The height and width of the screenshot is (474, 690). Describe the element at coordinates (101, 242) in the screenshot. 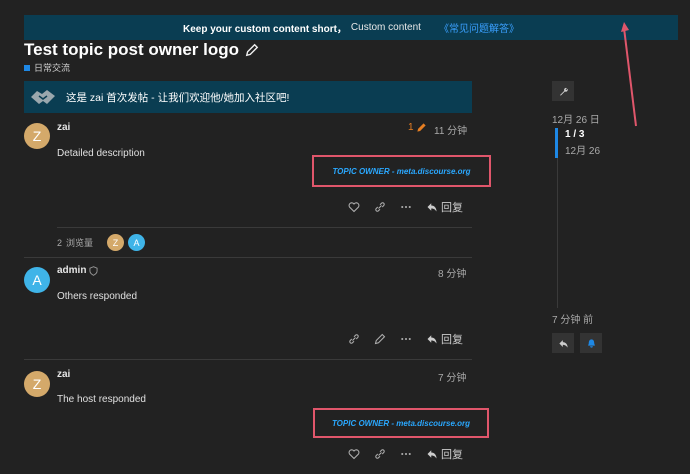

I see `topic-views: 2 浏览量 Z A` at that location.